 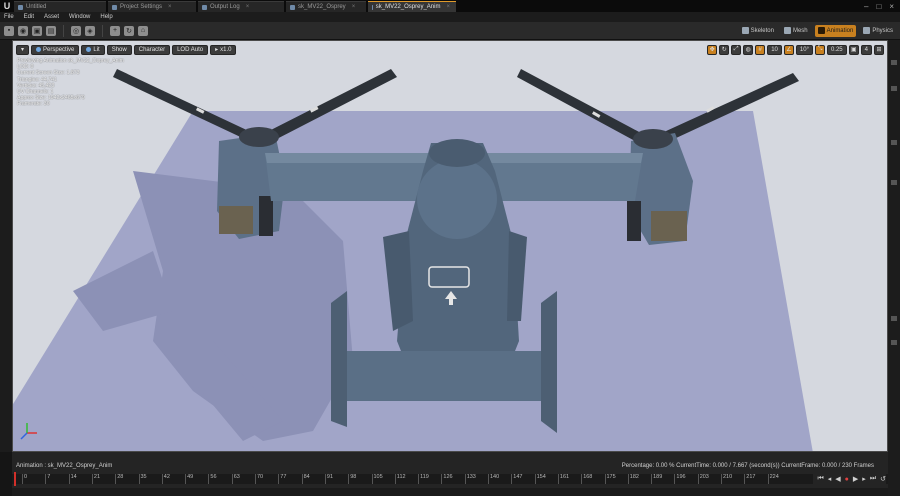 What do you see at coordinates (217, 50) in the screenshot?
I see `play-speed-icon: ▸` at bounding box center [217, 50].